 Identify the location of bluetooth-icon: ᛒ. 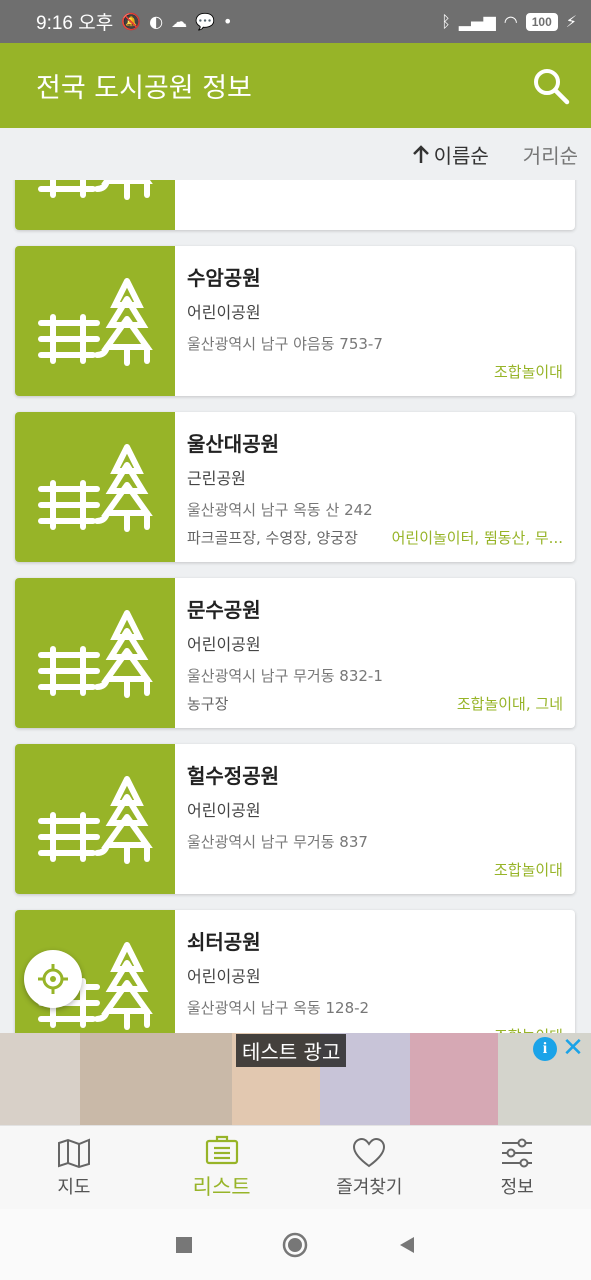
(446, 21).